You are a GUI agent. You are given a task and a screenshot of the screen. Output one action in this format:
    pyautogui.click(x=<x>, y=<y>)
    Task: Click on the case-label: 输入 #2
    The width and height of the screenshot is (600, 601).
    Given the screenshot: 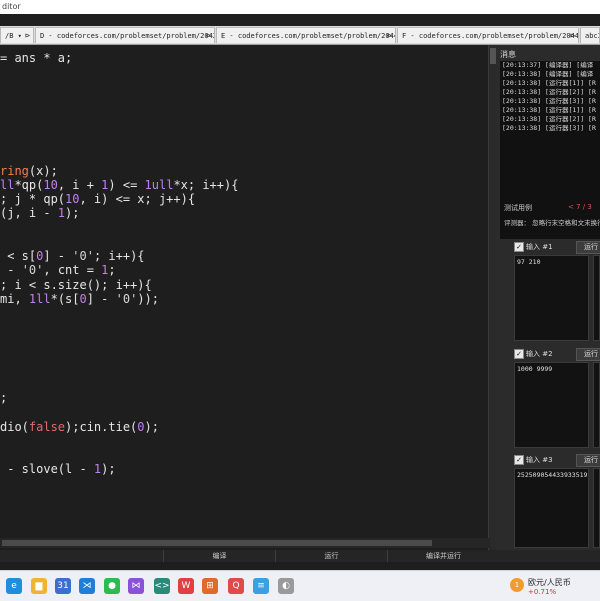 What is the action you would take?
    pyautogui.click(x=539, y=354)
    